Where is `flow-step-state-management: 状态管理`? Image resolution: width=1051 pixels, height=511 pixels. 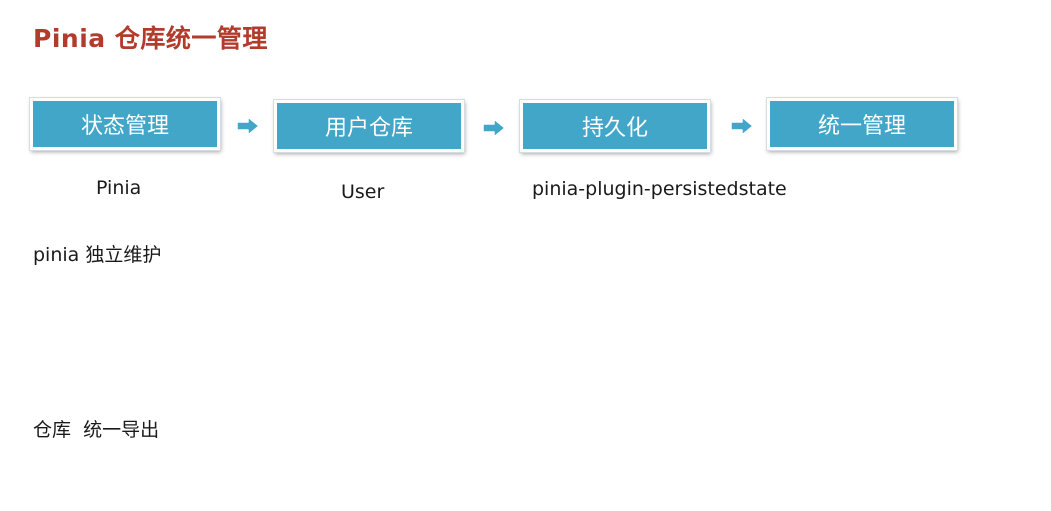
flow-step-state-management: 状态管理 is located at coordinates (125, 124).